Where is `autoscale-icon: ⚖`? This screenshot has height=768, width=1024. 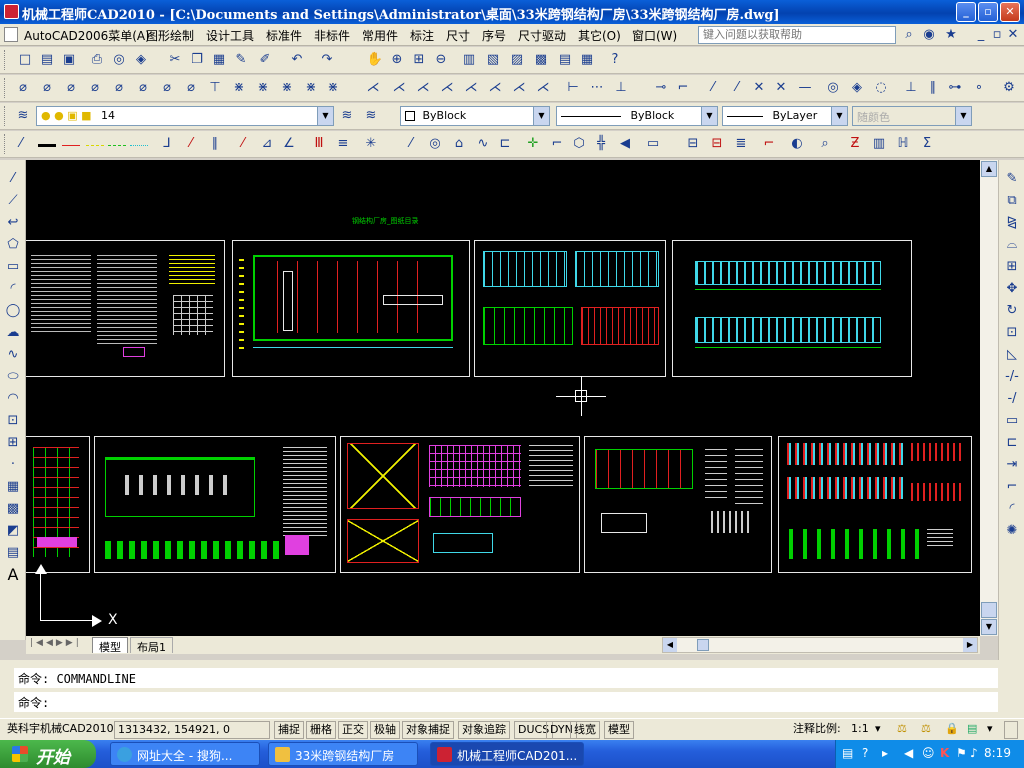 autoscale-icon: ⚖ is located at coordinates (926, 730).